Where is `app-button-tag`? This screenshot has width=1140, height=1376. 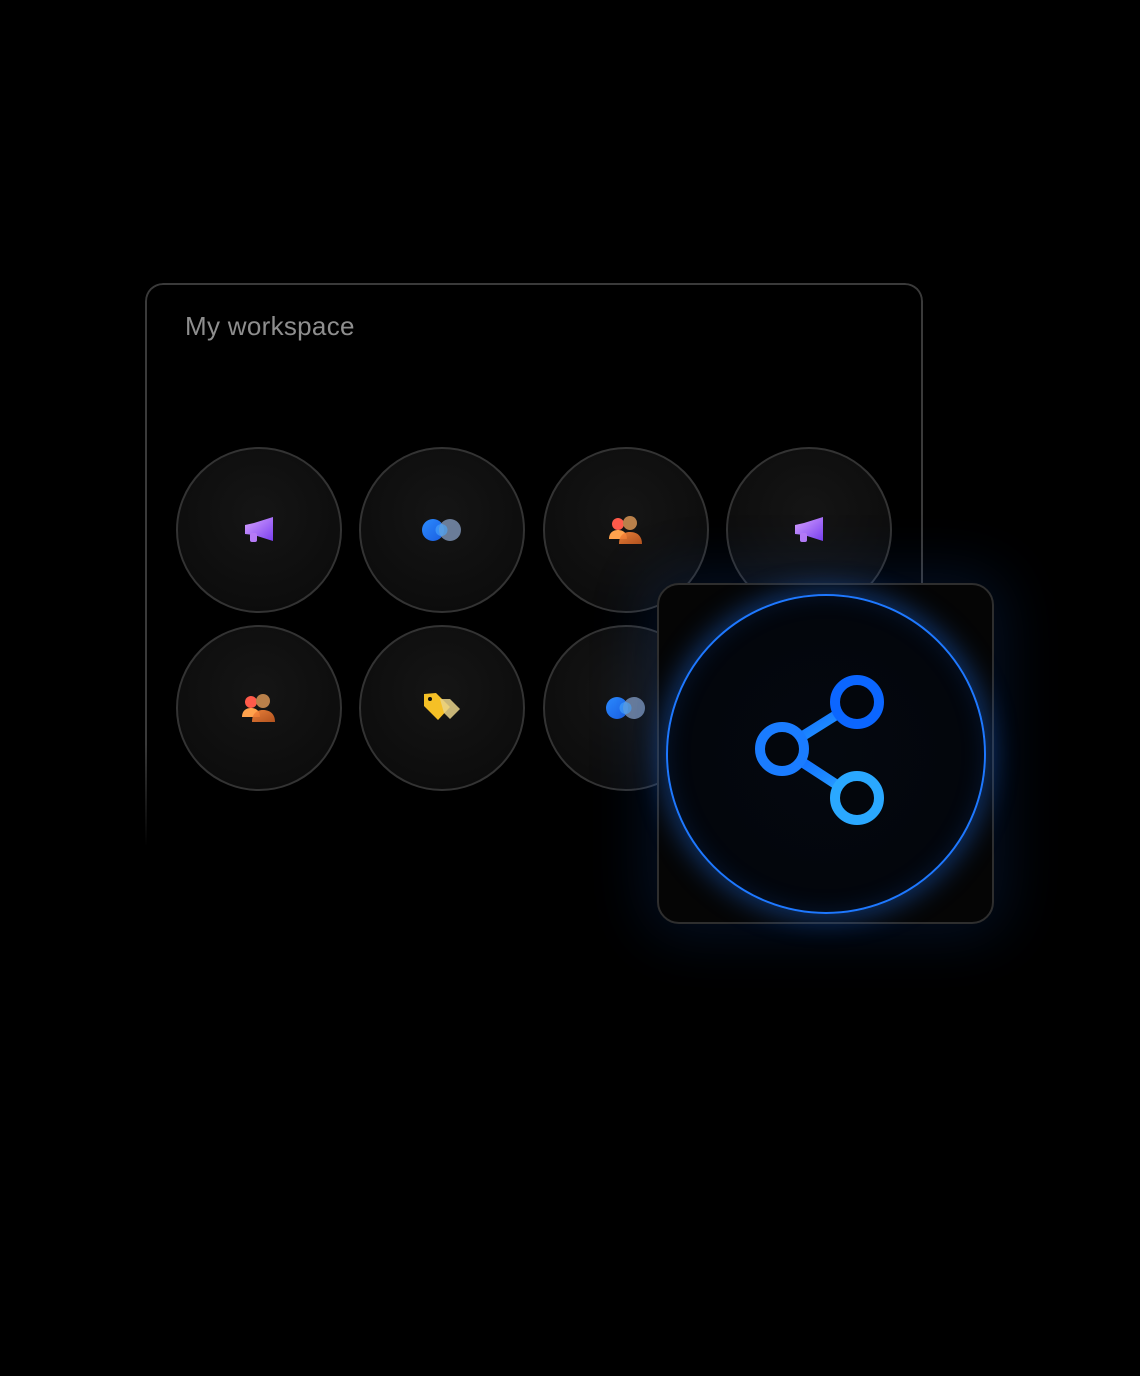
app-button-tag is located at coordinates (442, 708).